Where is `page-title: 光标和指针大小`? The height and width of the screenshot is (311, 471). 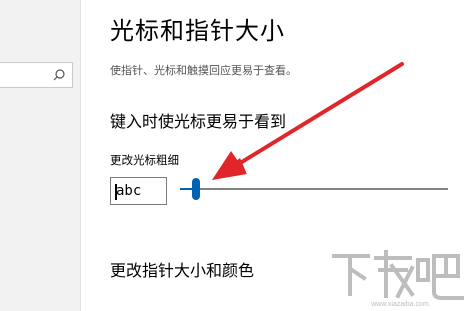
page-title: 光标和指针大小 is located at coordinates (197, 31).